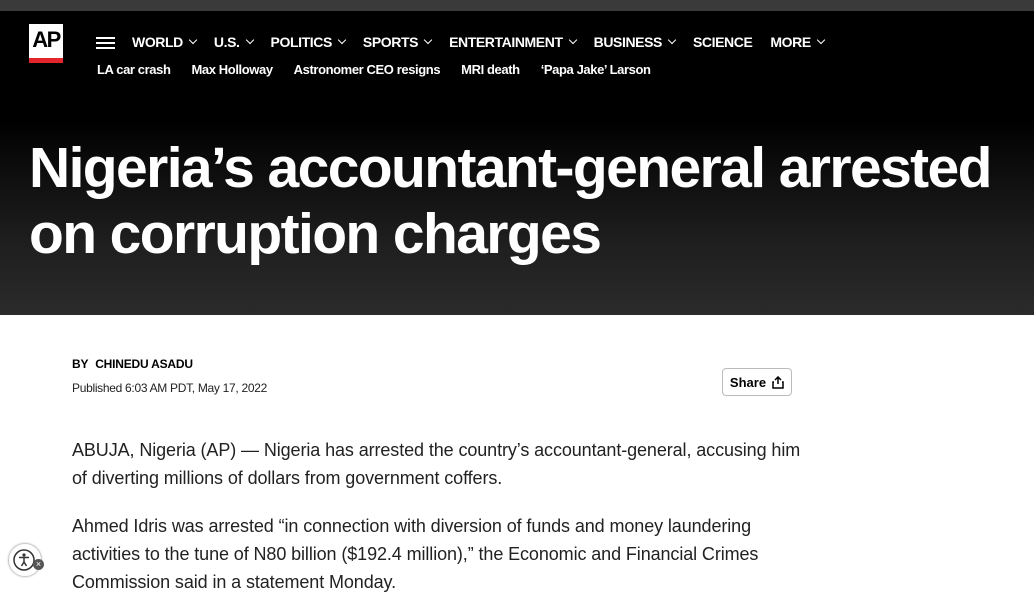 Image resolution: width=1034 pixels, height=616 pixels. Describe the element at coordinates (301, 42) in the screenshot. I see `nav-item-label: POLITICS` at that location.